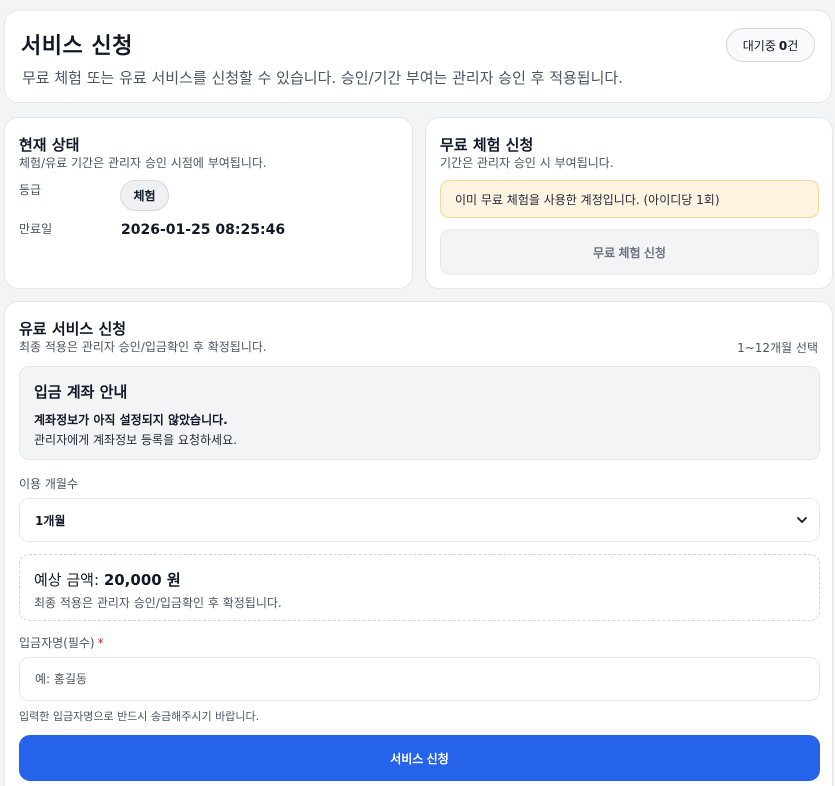  What do you see at coordinates (487, 145) in the screenshot?
I see `trial-title: 무료 체험 신청` at bounding box center [487, 145].